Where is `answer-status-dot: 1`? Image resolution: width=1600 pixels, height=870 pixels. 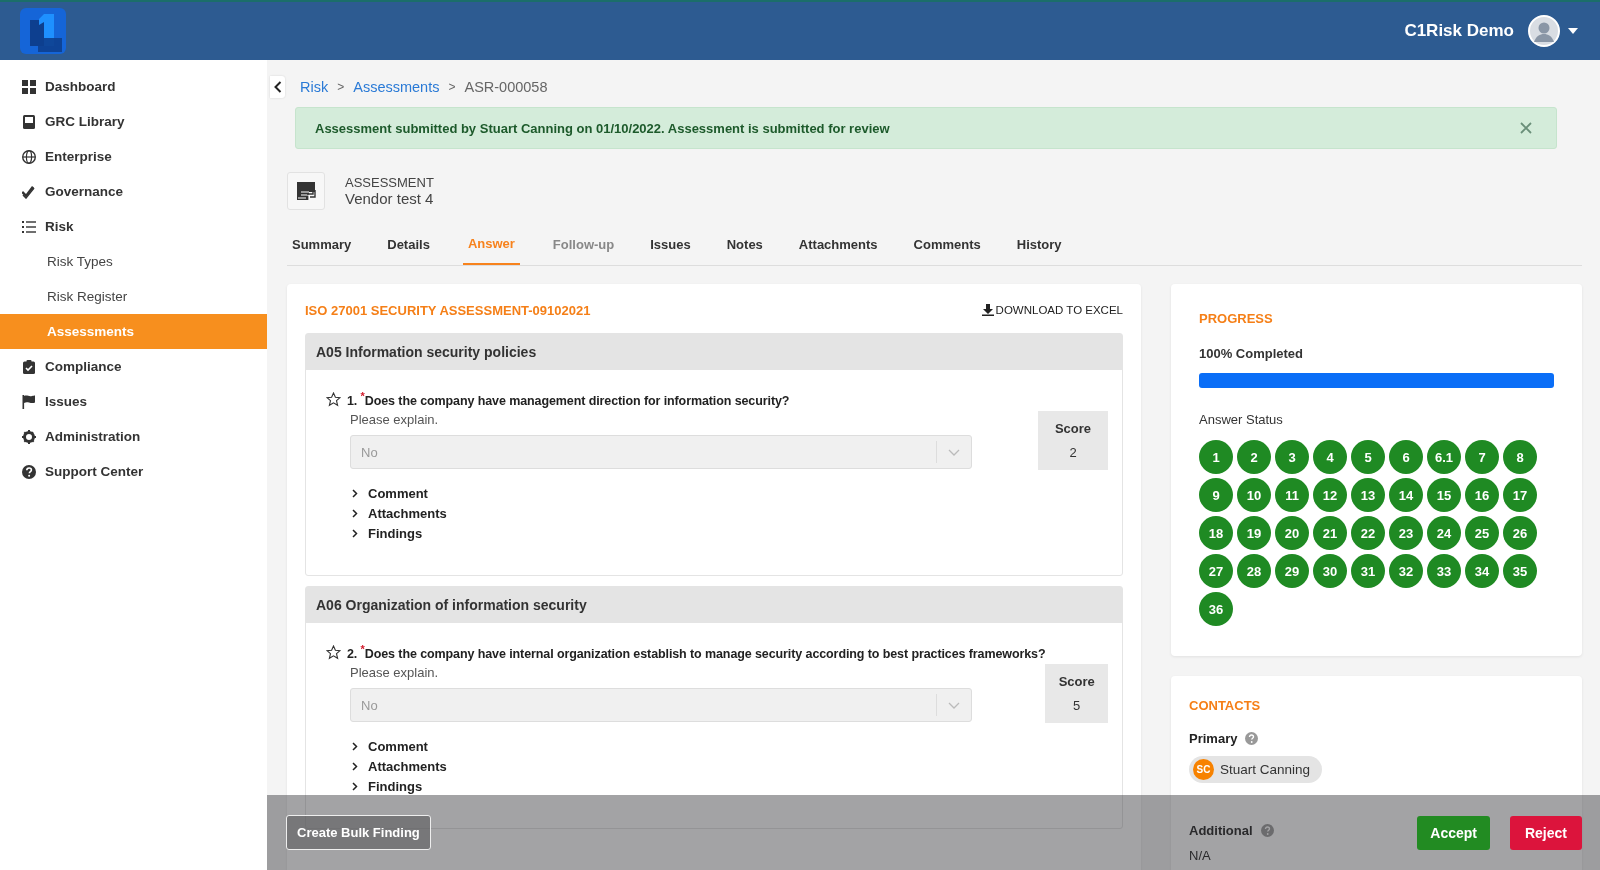
answer-status-dot: 1 is located at coordinates (1216, 457).